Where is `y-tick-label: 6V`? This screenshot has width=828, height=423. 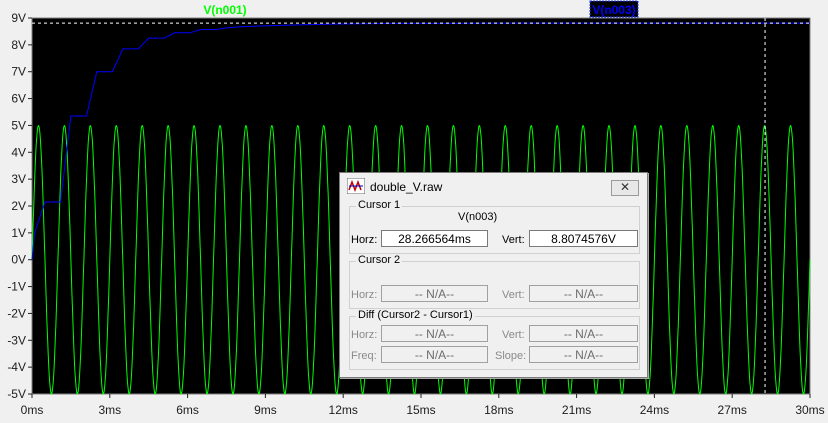
y-tick-label: 6V is located at coordinates (18, 99).